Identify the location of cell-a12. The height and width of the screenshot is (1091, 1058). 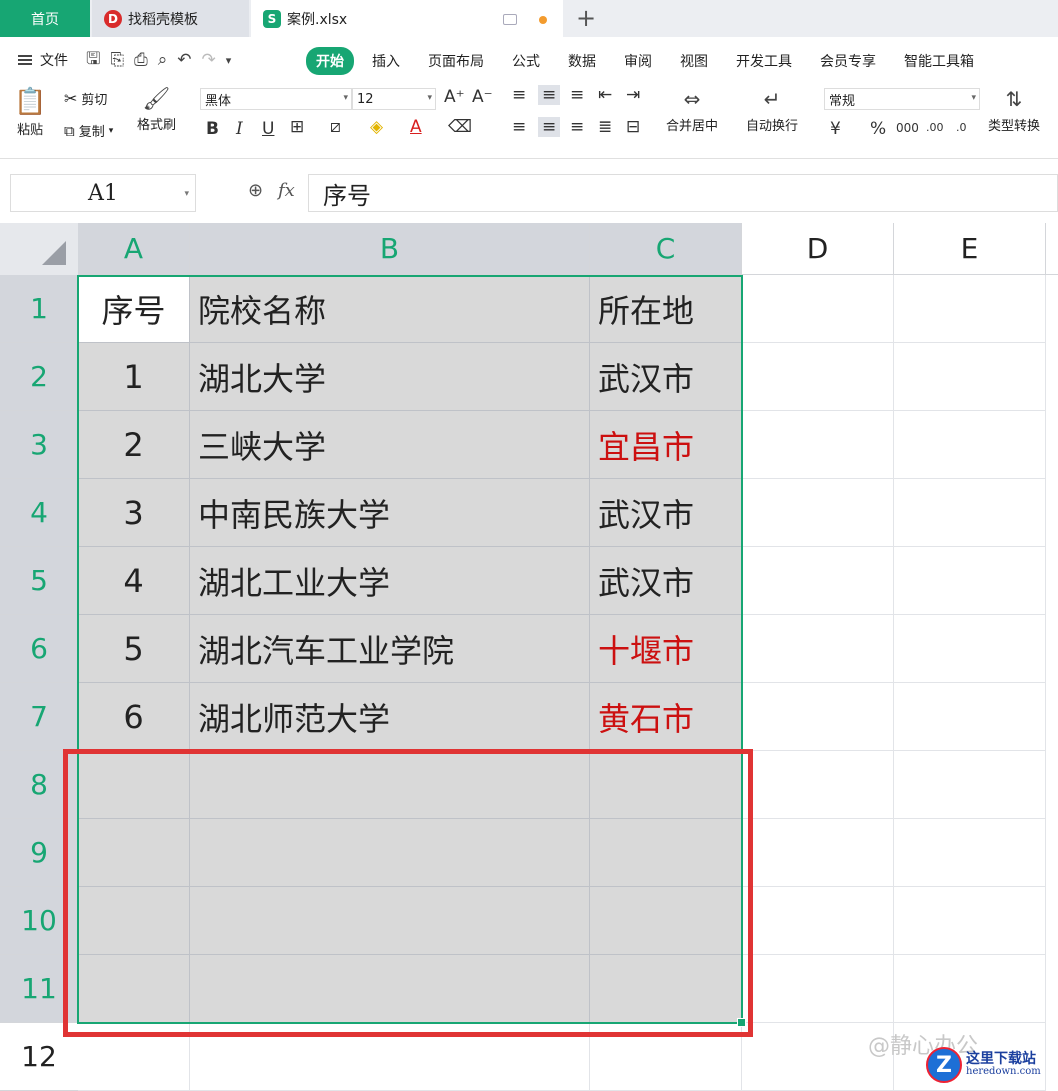
(134, 1057).